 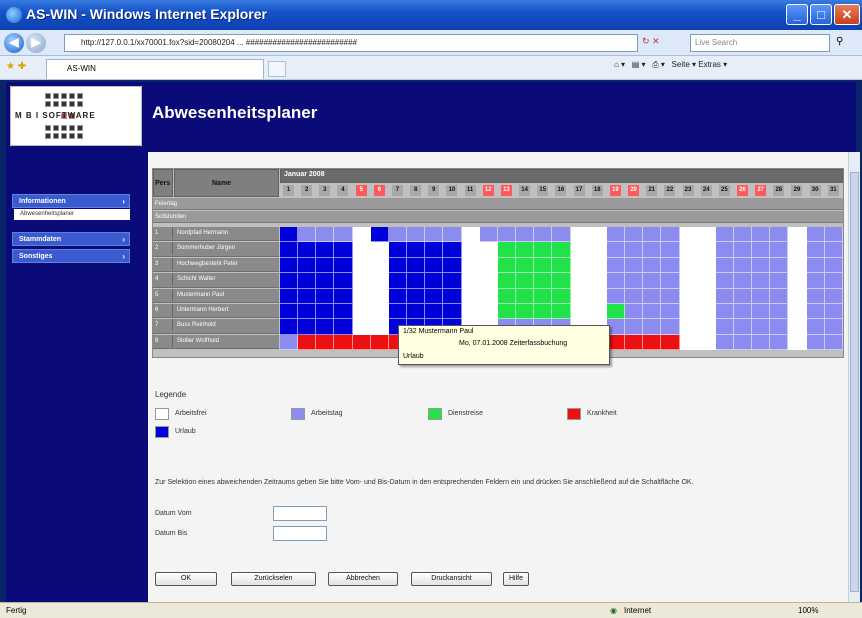 What do you see at coordinates (216, 326) in the screenshot?
I see `employee-row: 7 Buss Reinhold` at bounding box center [216, 326].